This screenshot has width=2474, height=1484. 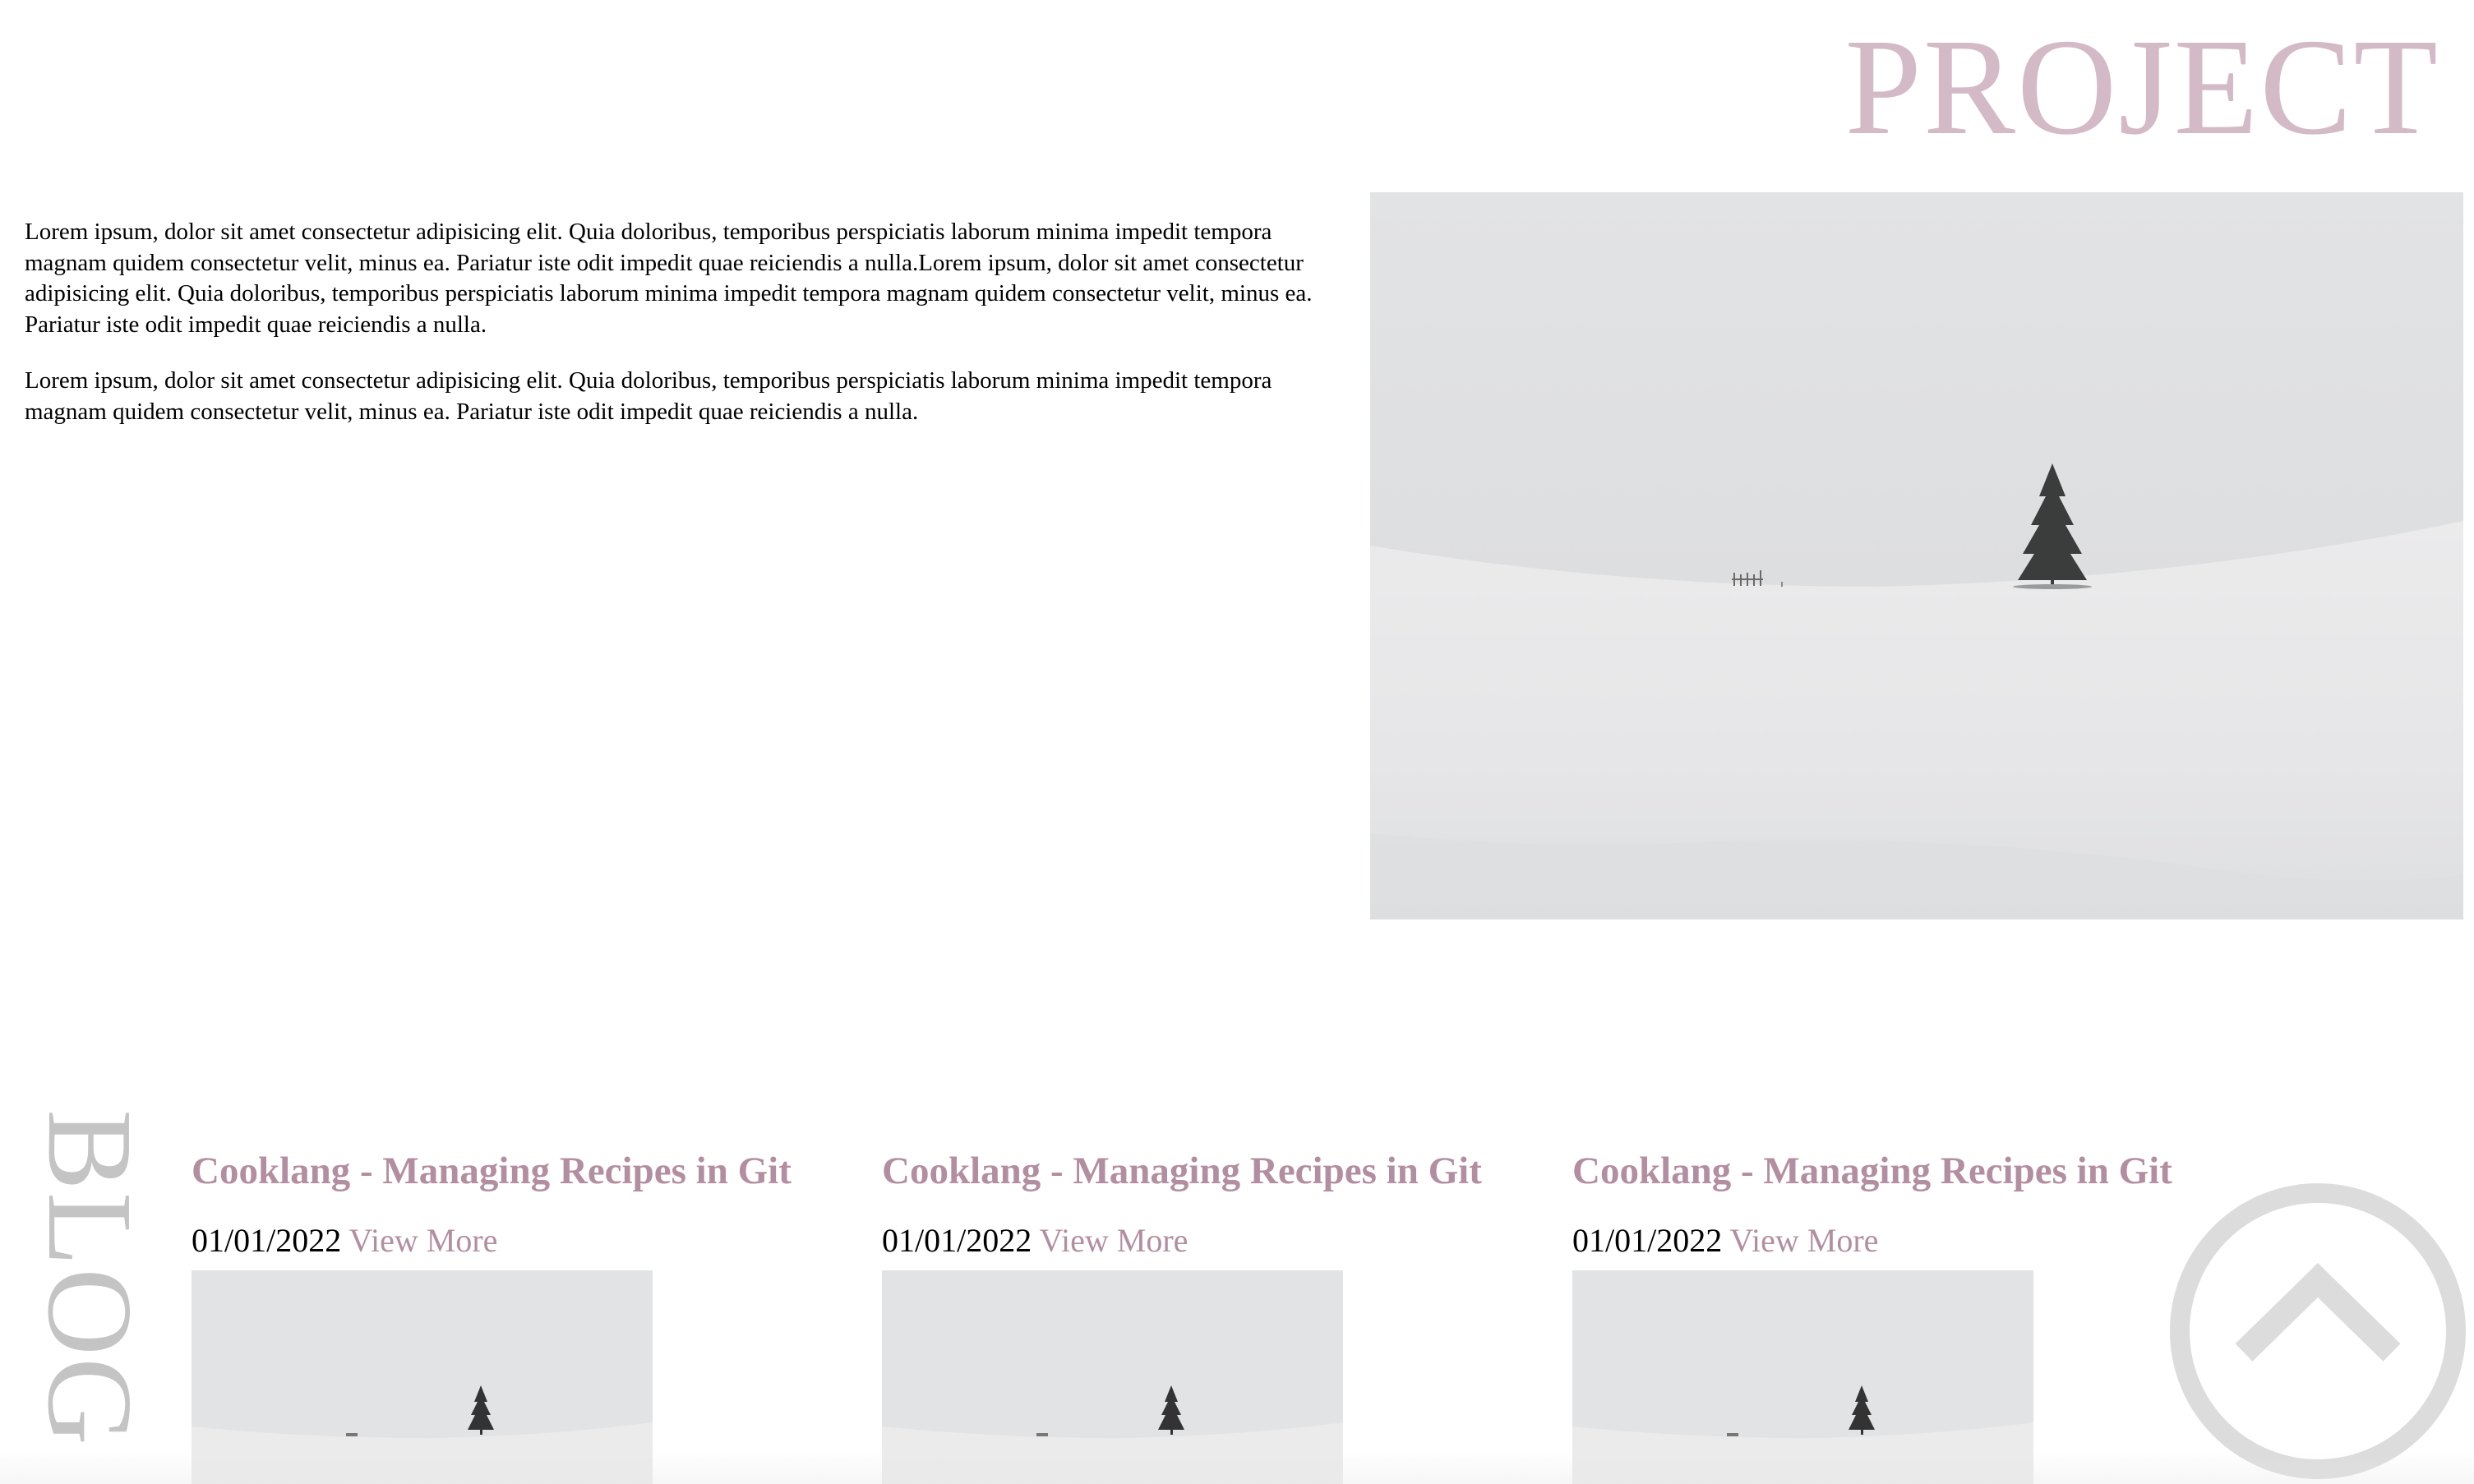 I want to click on chevron-up-circle-icon, so click(x=2318, y=1331).